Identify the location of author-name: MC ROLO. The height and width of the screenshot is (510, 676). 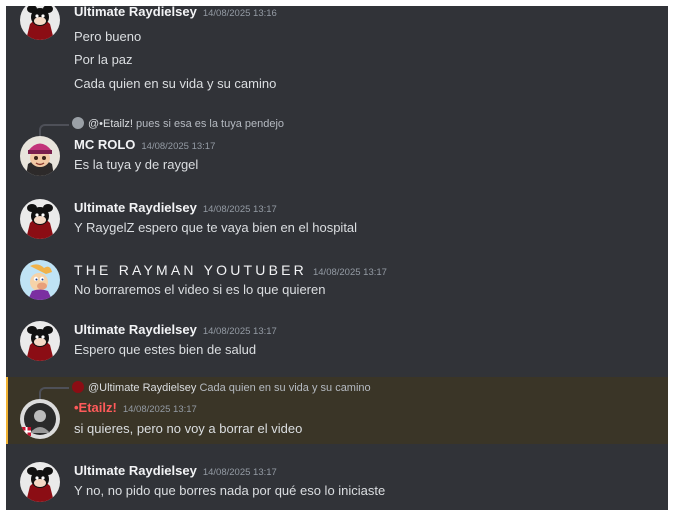
(104, 144).